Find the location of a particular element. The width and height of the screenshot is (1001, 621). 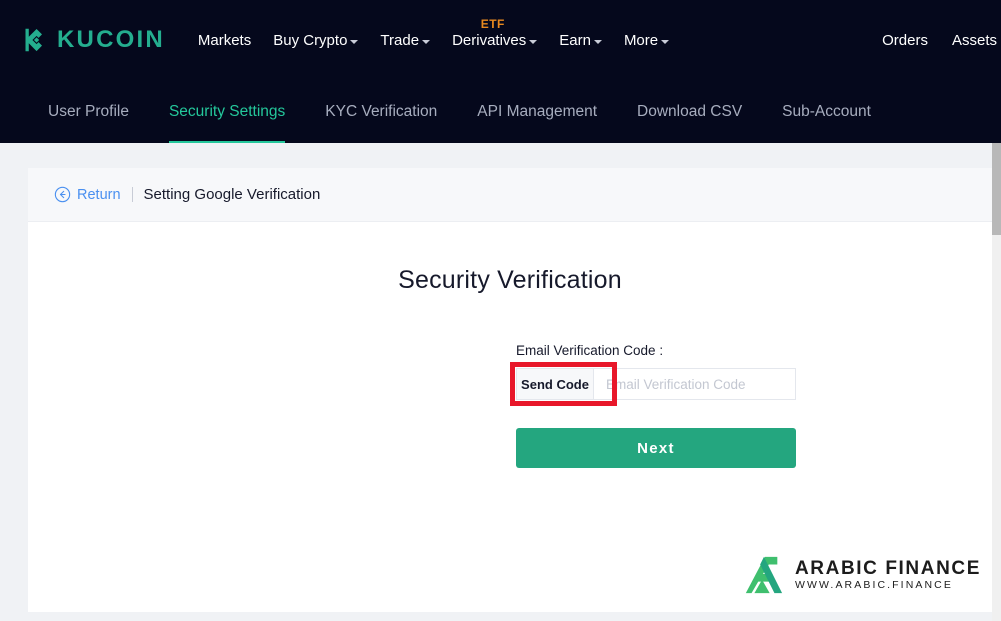

next-button: Next is located at coordinates (656, 448).